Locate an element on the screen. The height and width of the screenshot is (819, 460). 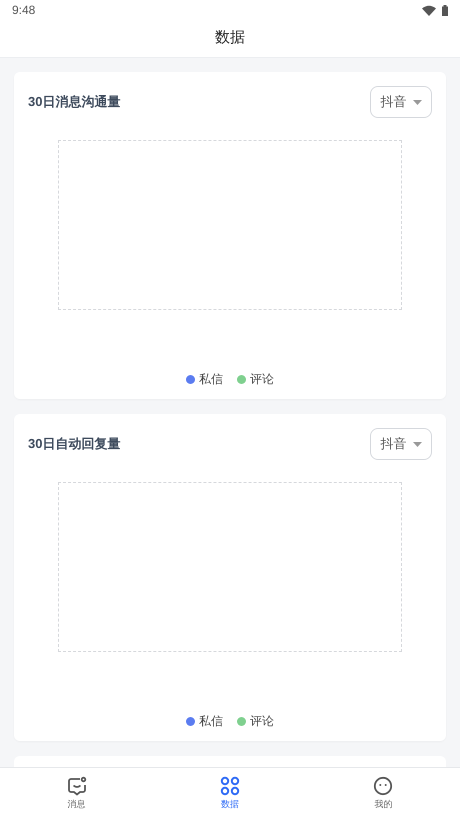
face-icon is located at coordinates (383, 786).